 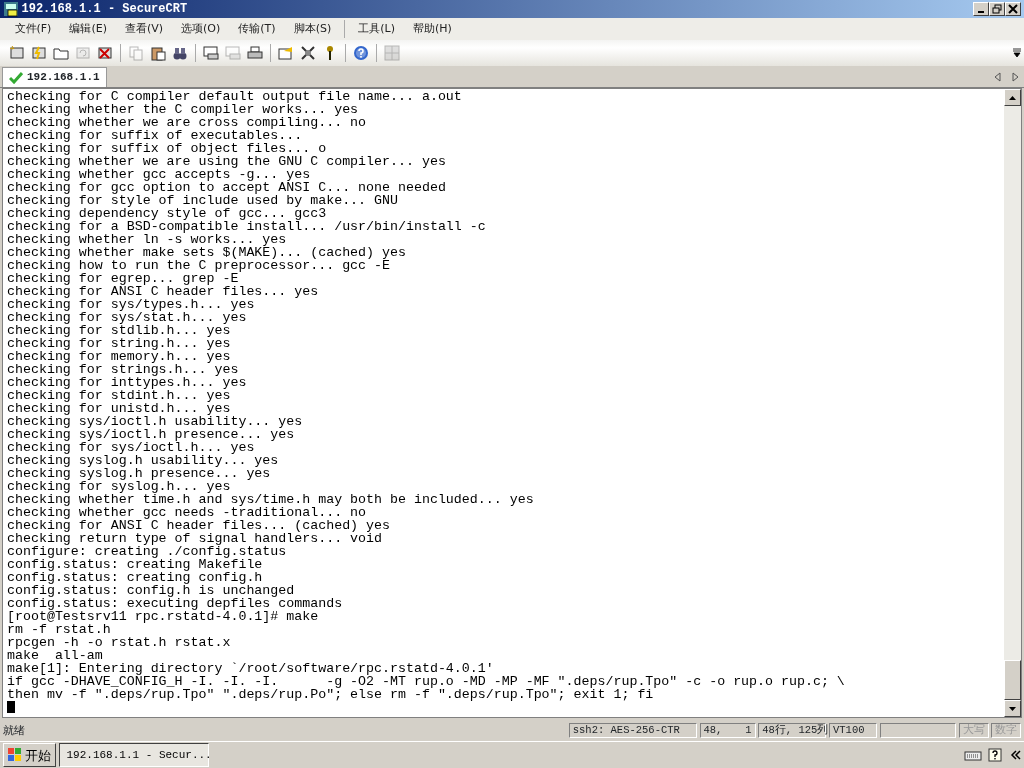 I want to click on terminal-line: checking for memory.h... yes, so click(x=119, y=356).